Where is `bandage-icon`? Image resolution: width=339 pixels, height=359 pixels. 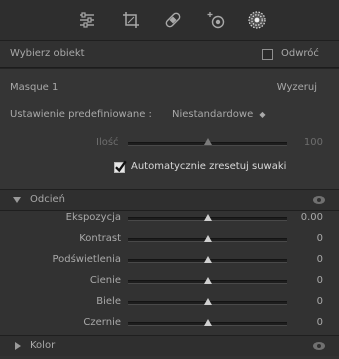
bandage-icon is located at coordinates (173, 20).